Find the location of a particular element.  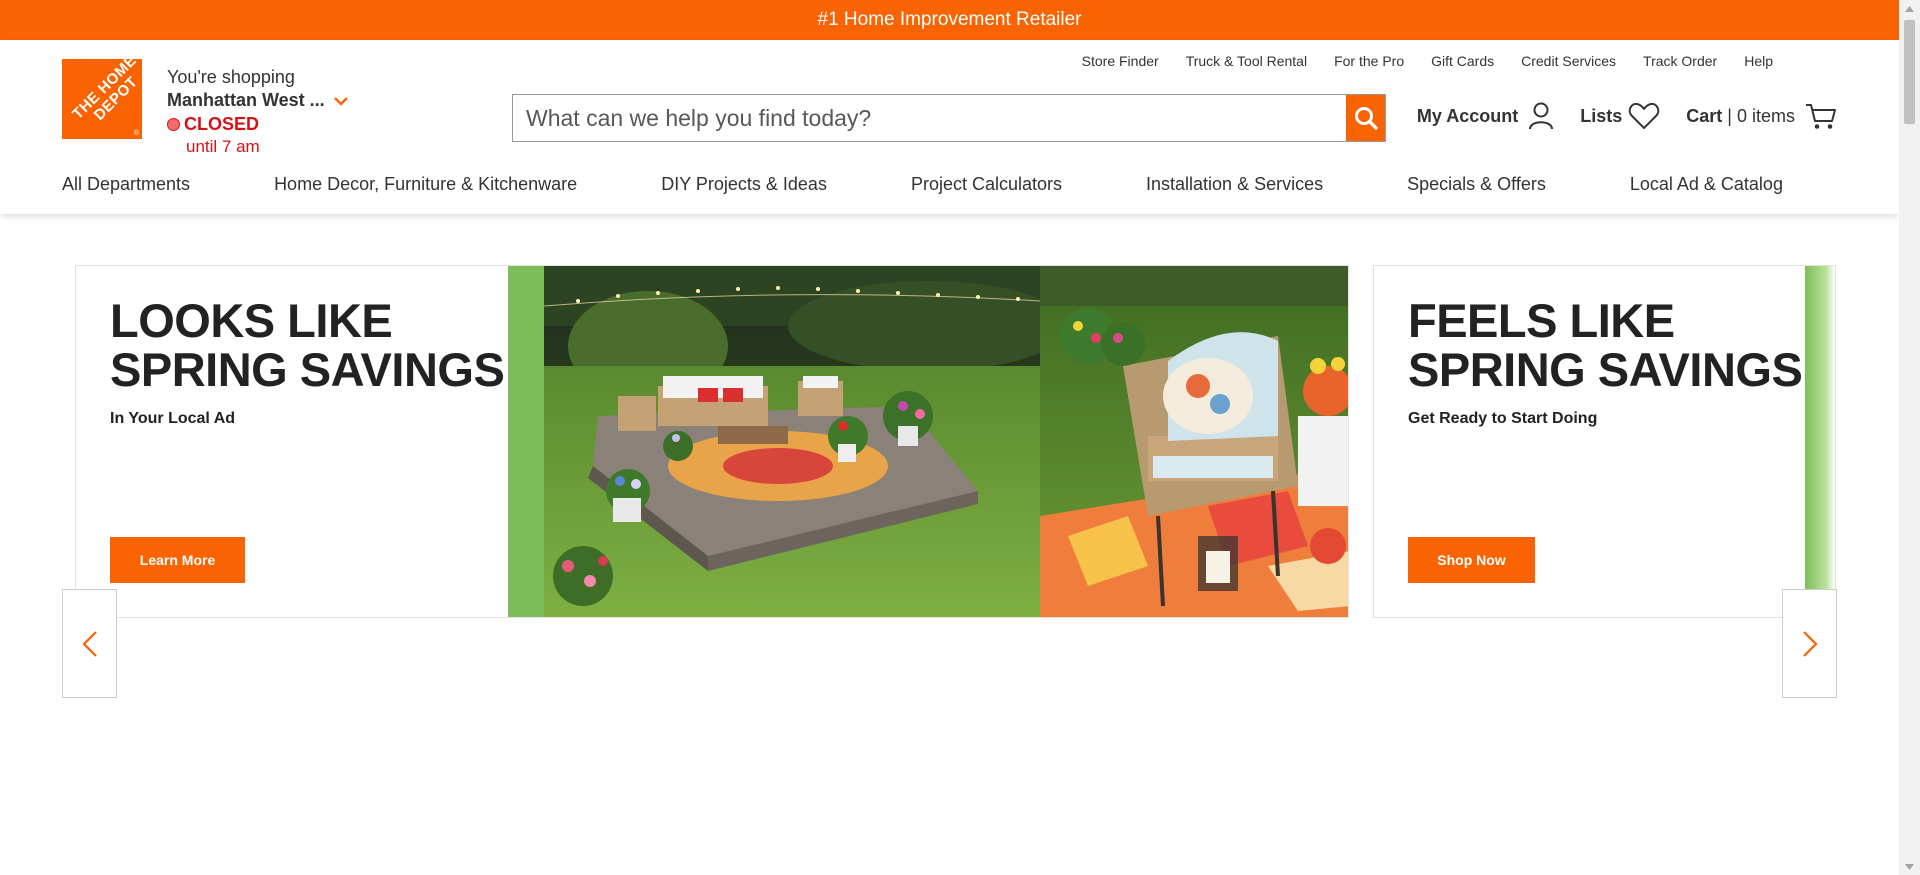

search-button is located at coordinates (1365, 118).